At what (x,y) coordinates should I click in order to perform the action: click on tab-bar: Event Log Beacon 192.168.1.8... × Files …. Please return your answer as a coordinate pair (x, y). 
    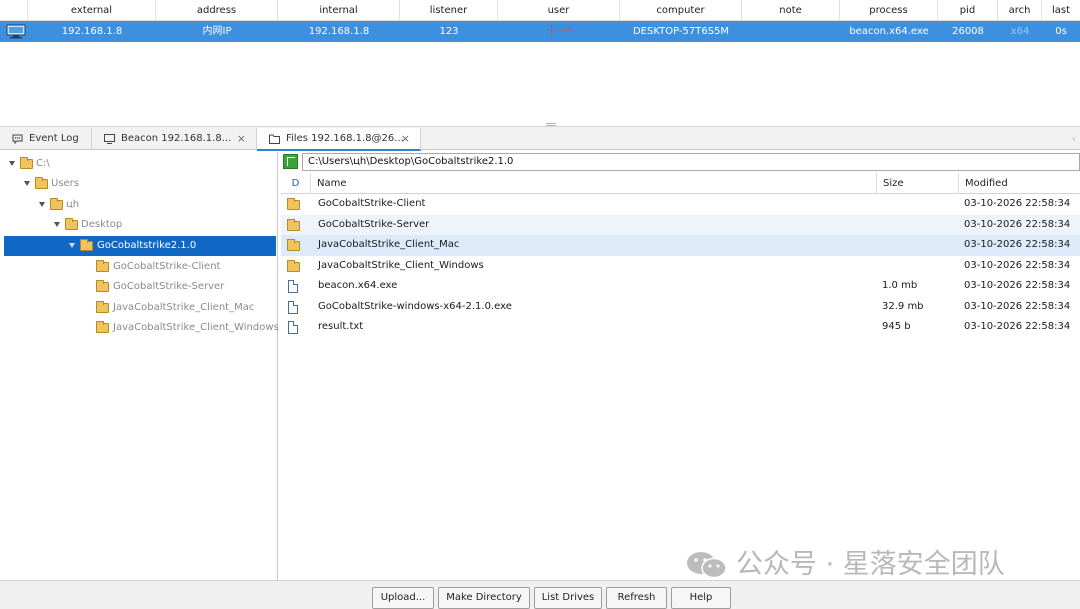
    Looking at the image, I should click on (540, 139).